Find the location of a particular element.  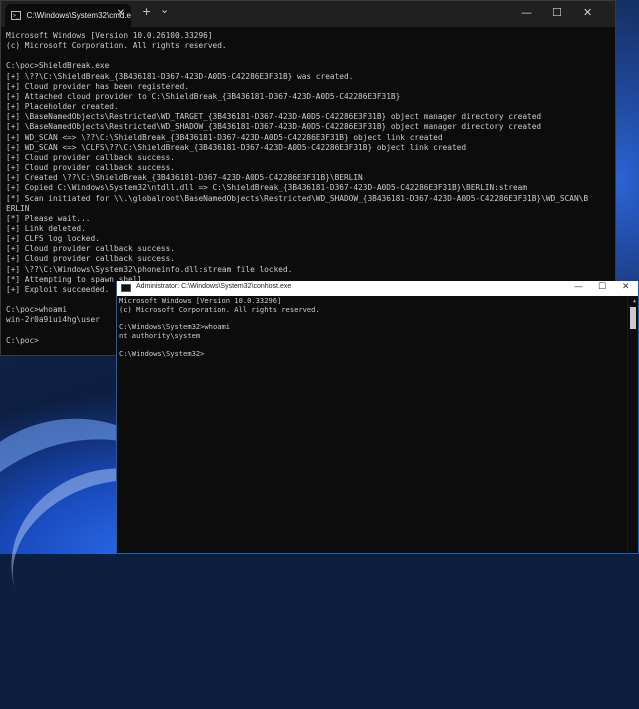

cmd-titlebar: >_ C:\Windows\System32\cmd.e ✕ + ⌄ — ☐ ✕ is located at coordinates (308, 14).